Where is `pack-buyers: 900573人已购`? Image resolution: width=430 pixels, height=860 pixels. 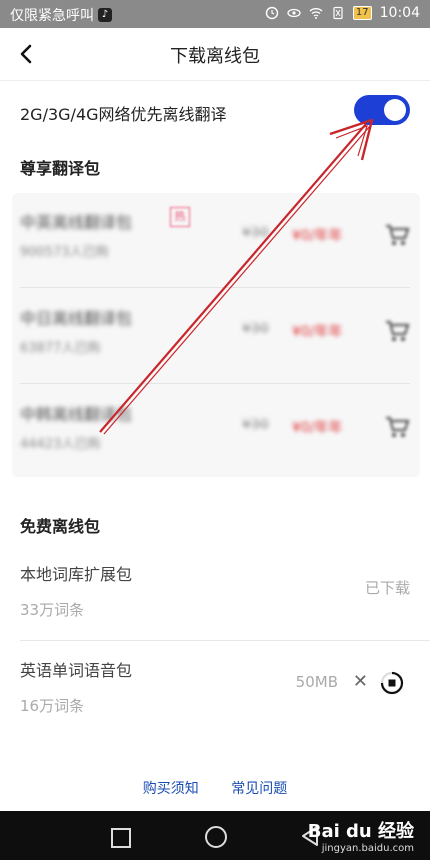
pack-buyers: 900573人已购 is located at coordinates (64, 252).